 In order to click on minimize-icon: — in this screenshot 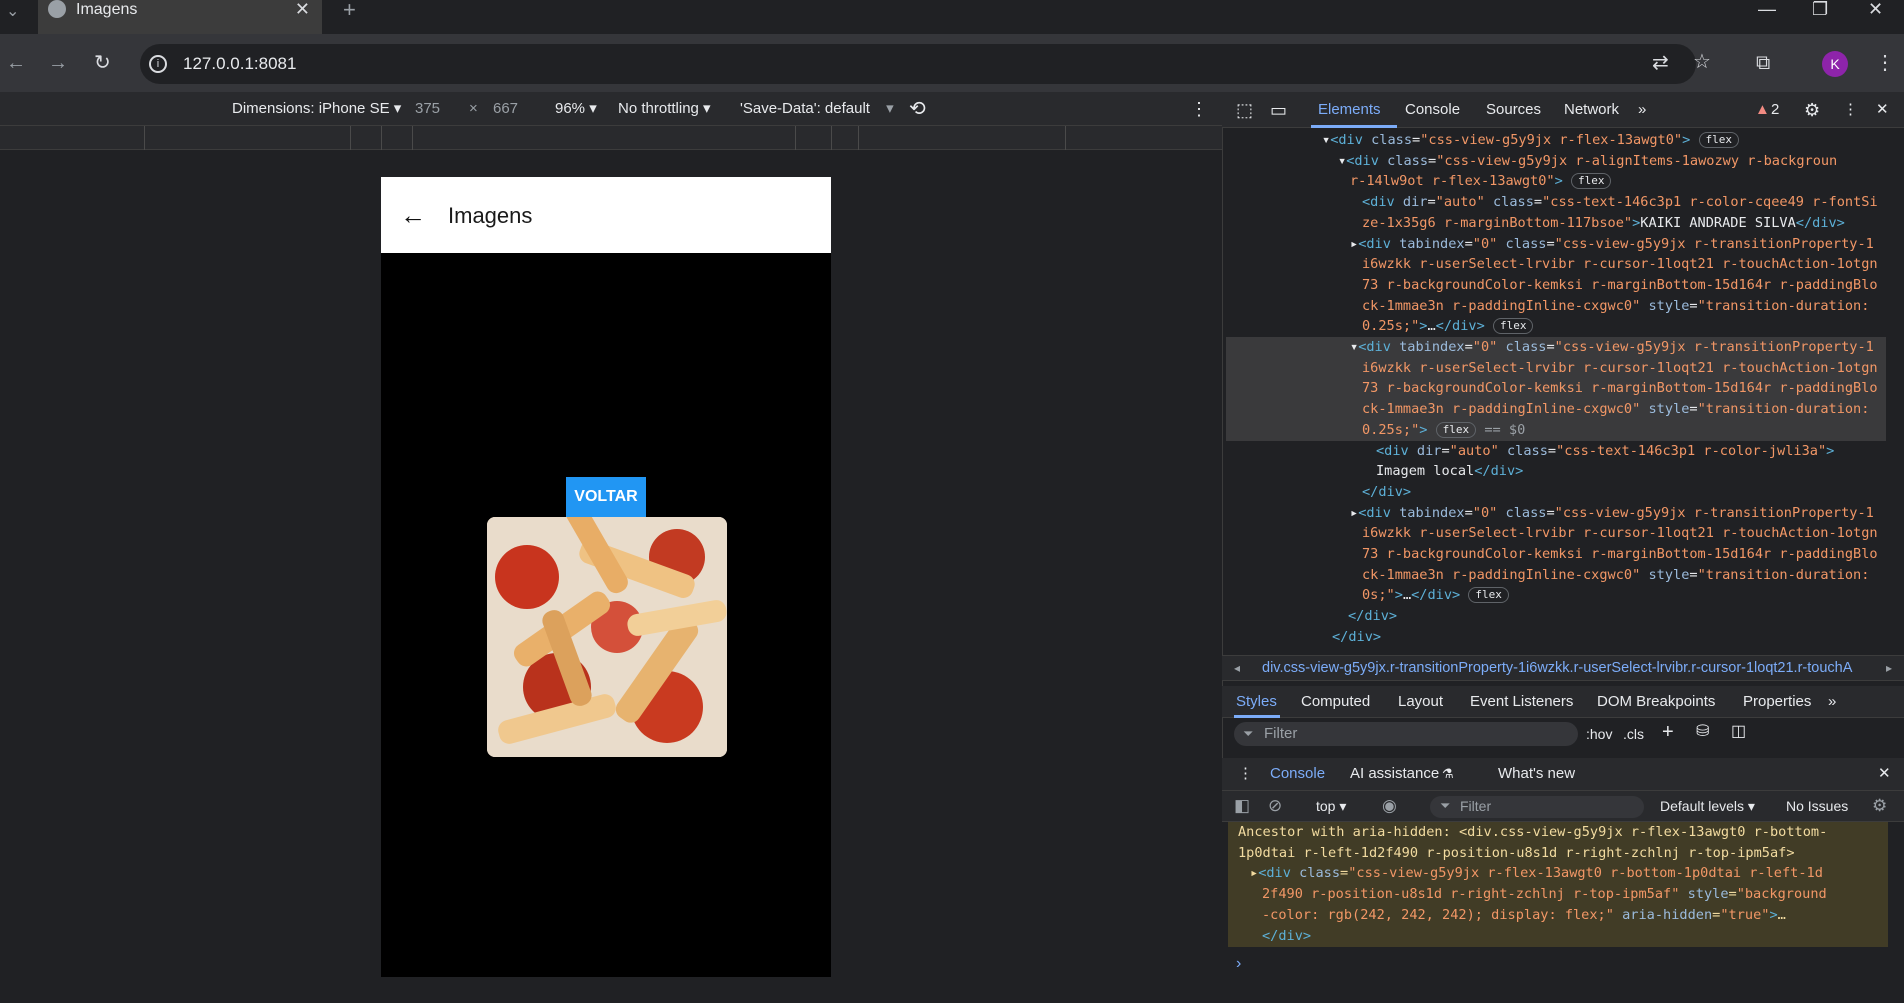, I will do `click(1767, 9)`.